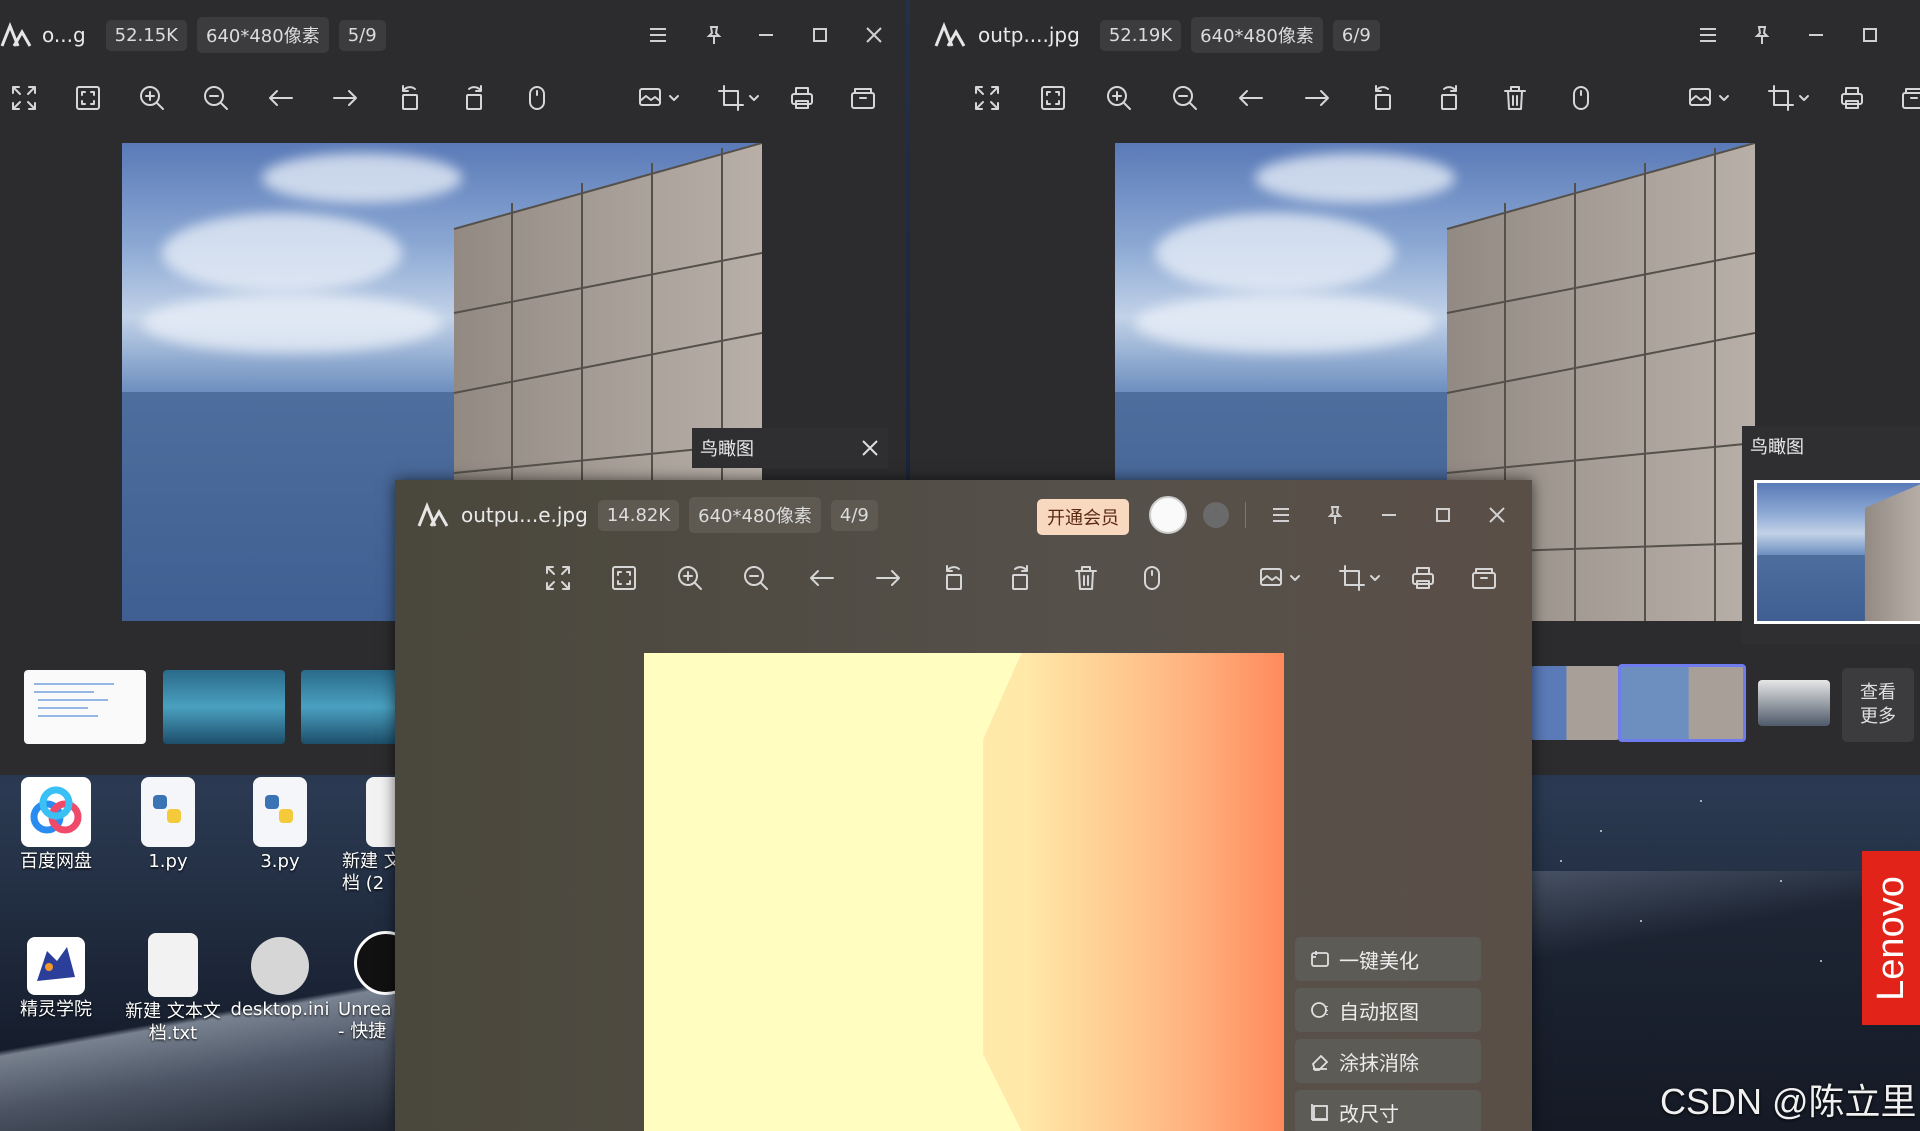  Describe the element at coordinates (1388, 1010) in the screenshot. I see `auto-cutout-button: 自动抠图` at that location.